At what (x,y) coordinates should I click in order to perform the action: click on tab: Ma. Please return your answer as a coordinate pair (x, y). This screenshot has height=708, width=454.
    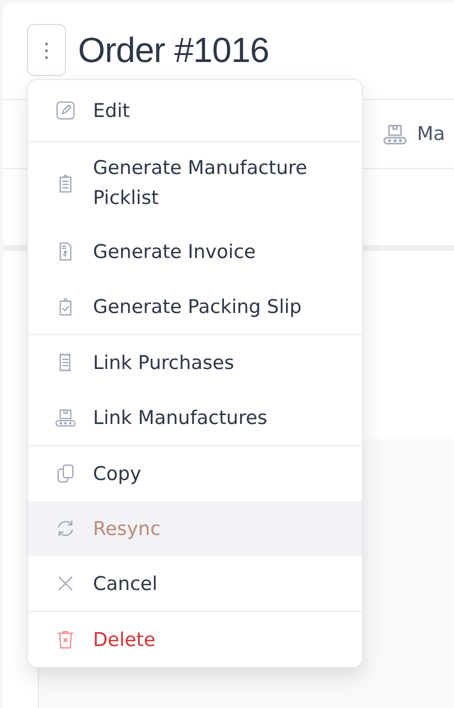
    Looking at the image, I should click on (418, 134).